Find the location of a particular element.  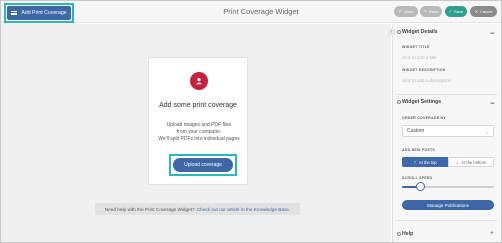

at-top-label: At the top is located at coordinates (427, 162).